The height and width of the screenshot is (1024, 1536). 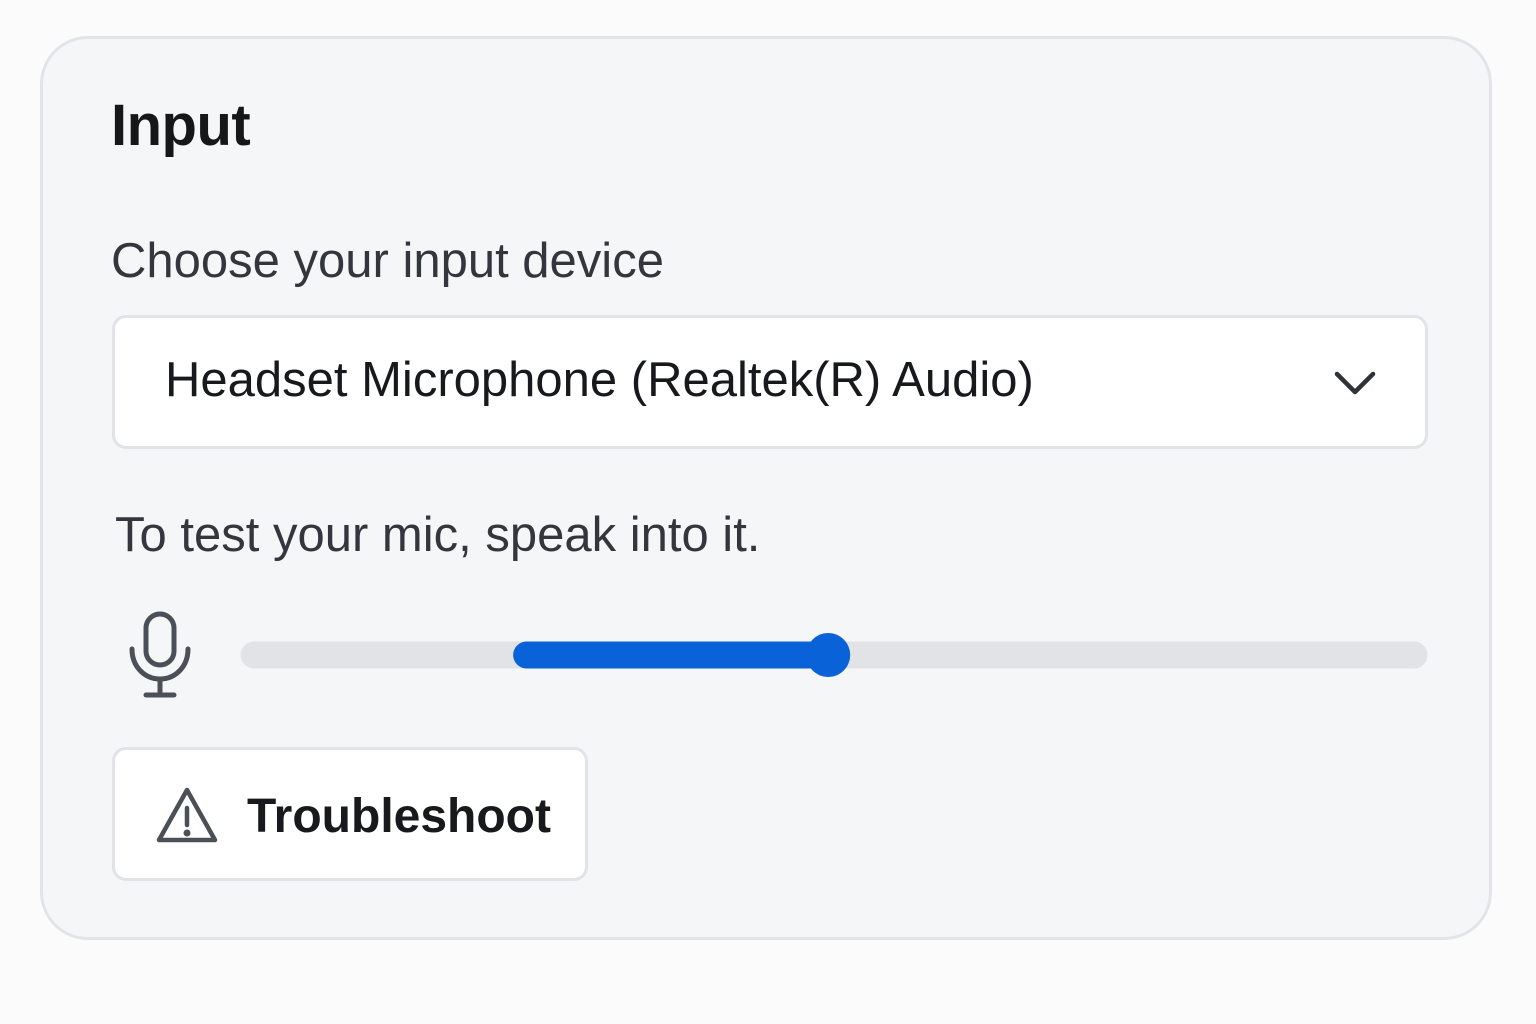 I want to click on input-device-dropdown: Headset Microphone (Realtek(R) Audio), so click(x=770, y=382).